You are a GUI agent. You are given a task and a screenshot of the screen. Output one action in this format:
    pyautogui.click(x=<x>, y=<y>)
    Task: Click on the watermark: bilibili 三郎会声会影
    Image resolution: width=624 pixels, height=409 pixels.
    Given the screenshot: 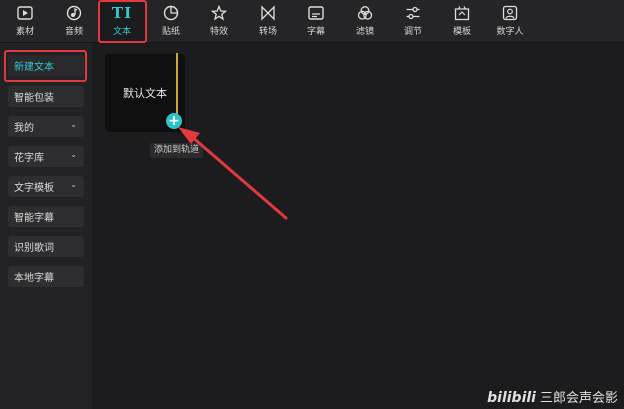 What is the action you would take?
    pyautogui.click(x=552, y=396)
    